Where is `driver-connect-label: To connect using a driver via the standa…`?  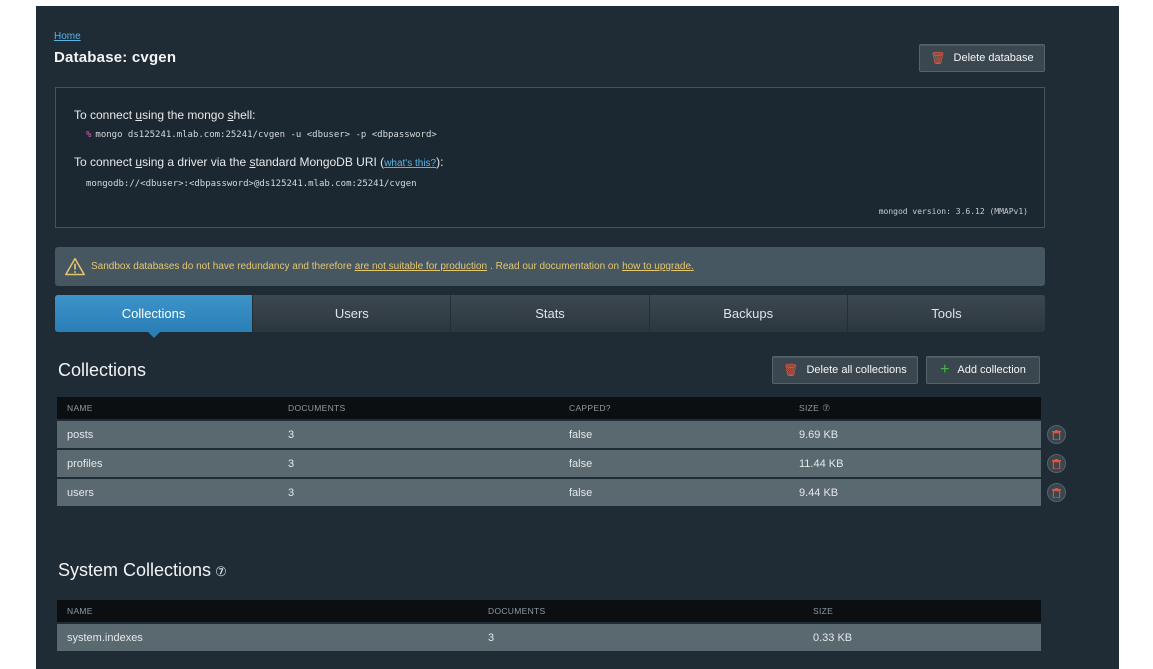
driver-connect-label: To connect using a driver via the standa… is located at coordinates (259, 162).